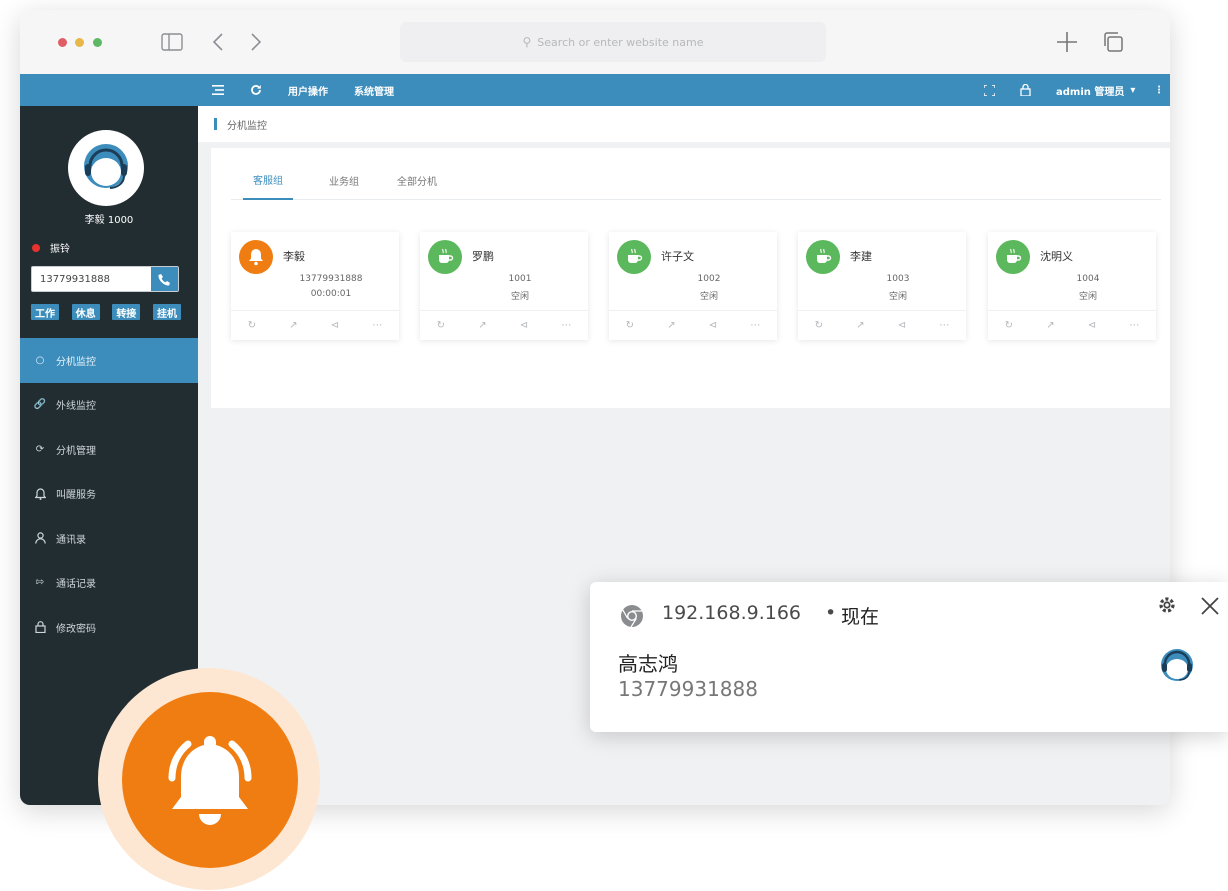  Describe the element at coordinates (85, 312) in the screenshot. I see `rest-button: 休息` at that location.